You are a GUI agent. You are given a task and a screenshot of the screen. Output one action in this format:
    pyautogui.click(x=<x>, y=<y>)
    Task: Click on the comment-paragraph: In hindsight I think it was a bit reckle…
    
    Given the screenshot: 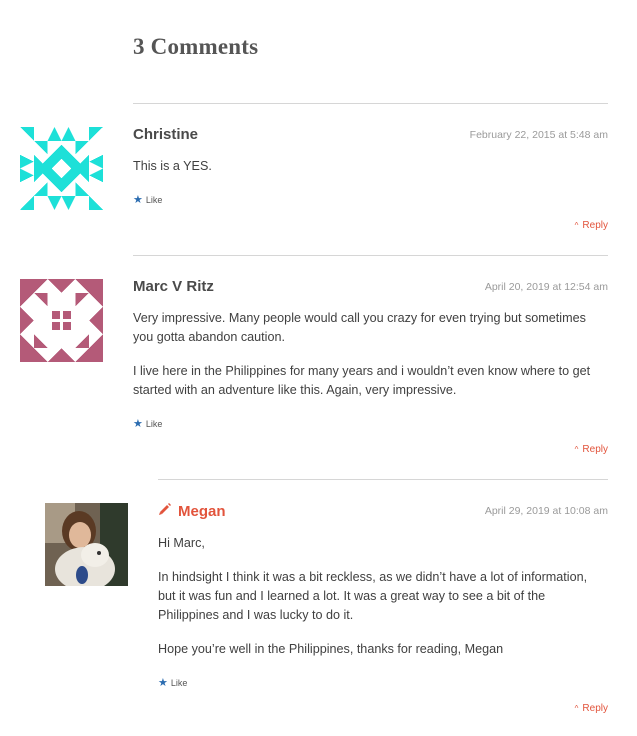 What is the action you would take?
    pyautogui.click(x=373, y=596)
    